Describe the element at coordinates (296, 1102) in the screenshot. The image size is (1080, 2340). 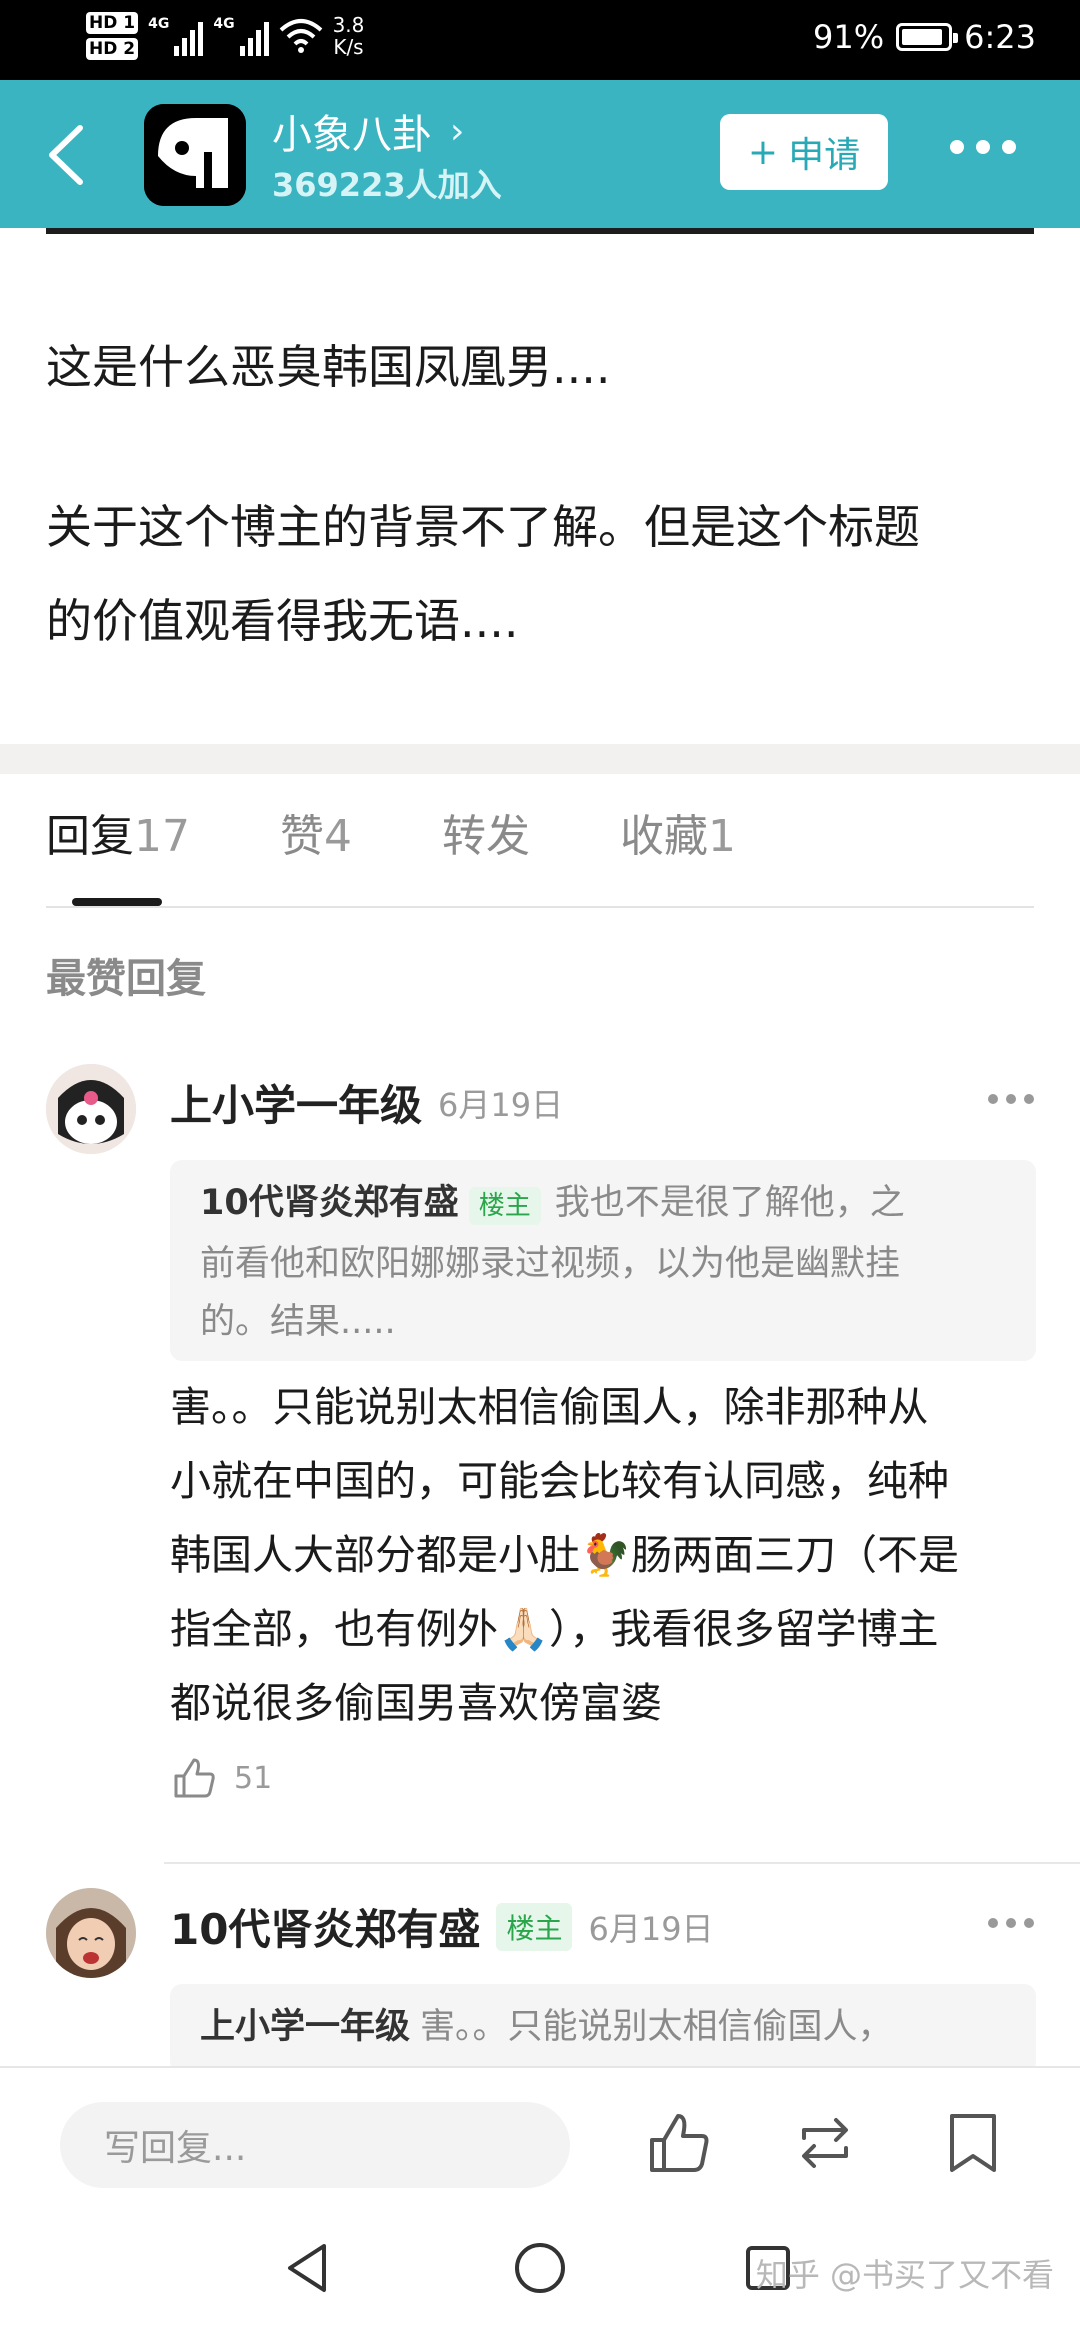
I see `comment-author: 上小学一年级` at that location.